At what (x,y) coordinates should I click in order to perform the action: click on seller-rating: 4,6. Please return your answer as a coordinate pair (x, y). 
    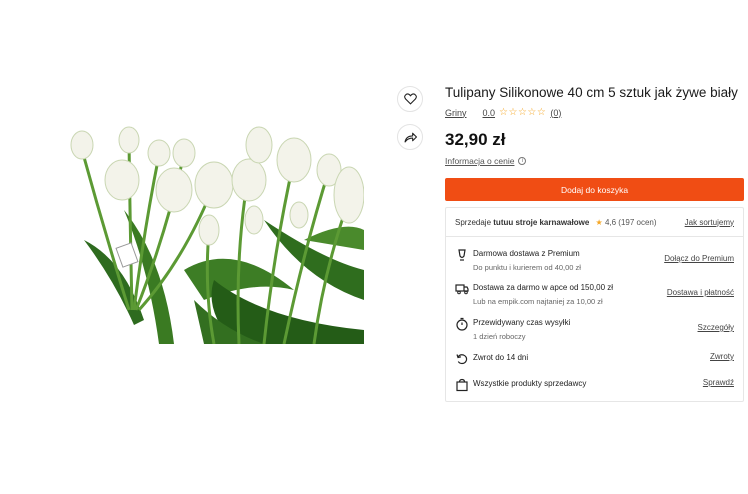
    Looking at the image, I should click on (610, 222).